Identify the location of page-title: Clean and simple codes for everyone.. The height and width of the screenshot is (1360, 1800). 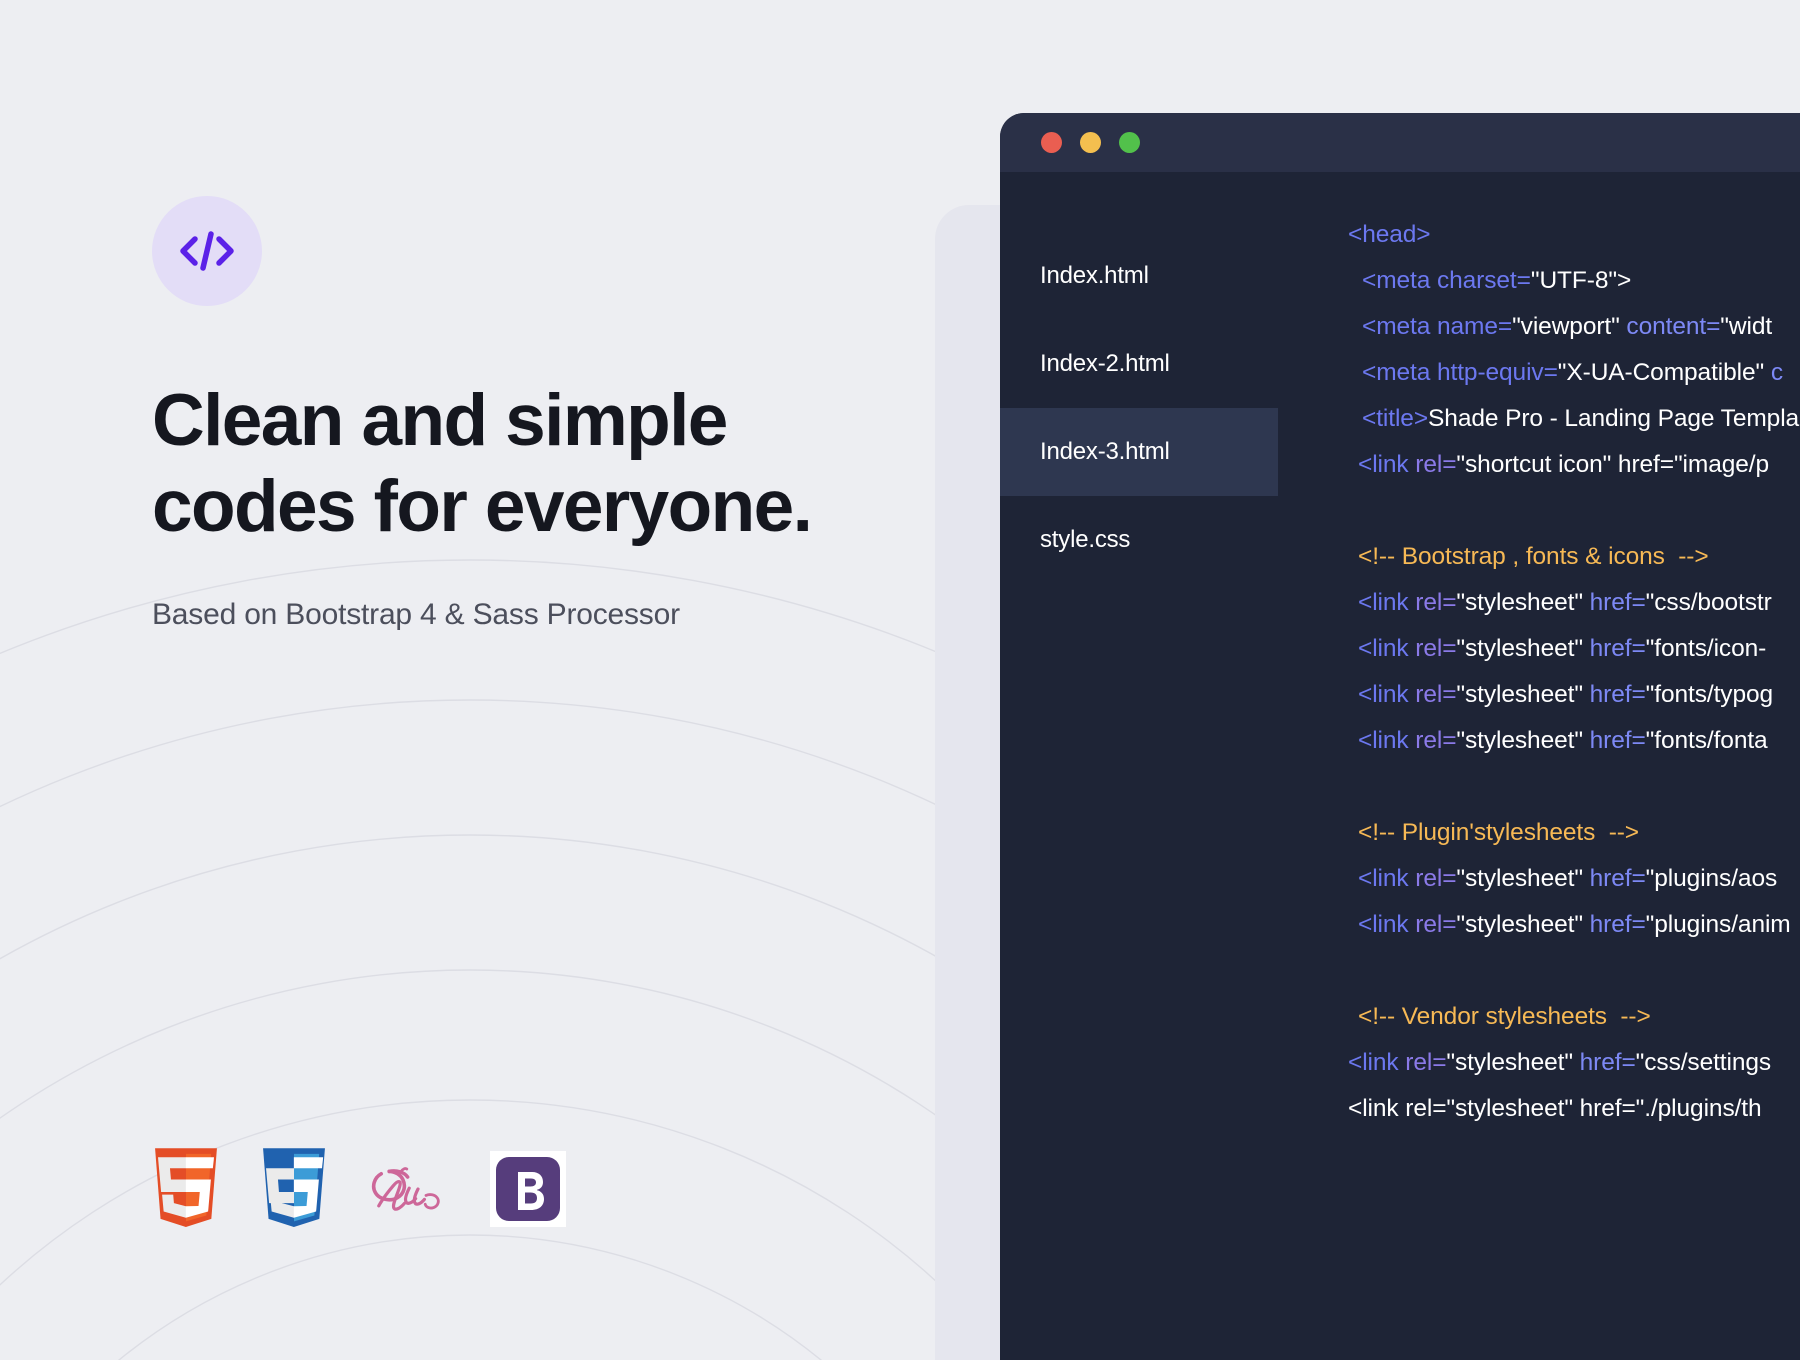
(482, 464).